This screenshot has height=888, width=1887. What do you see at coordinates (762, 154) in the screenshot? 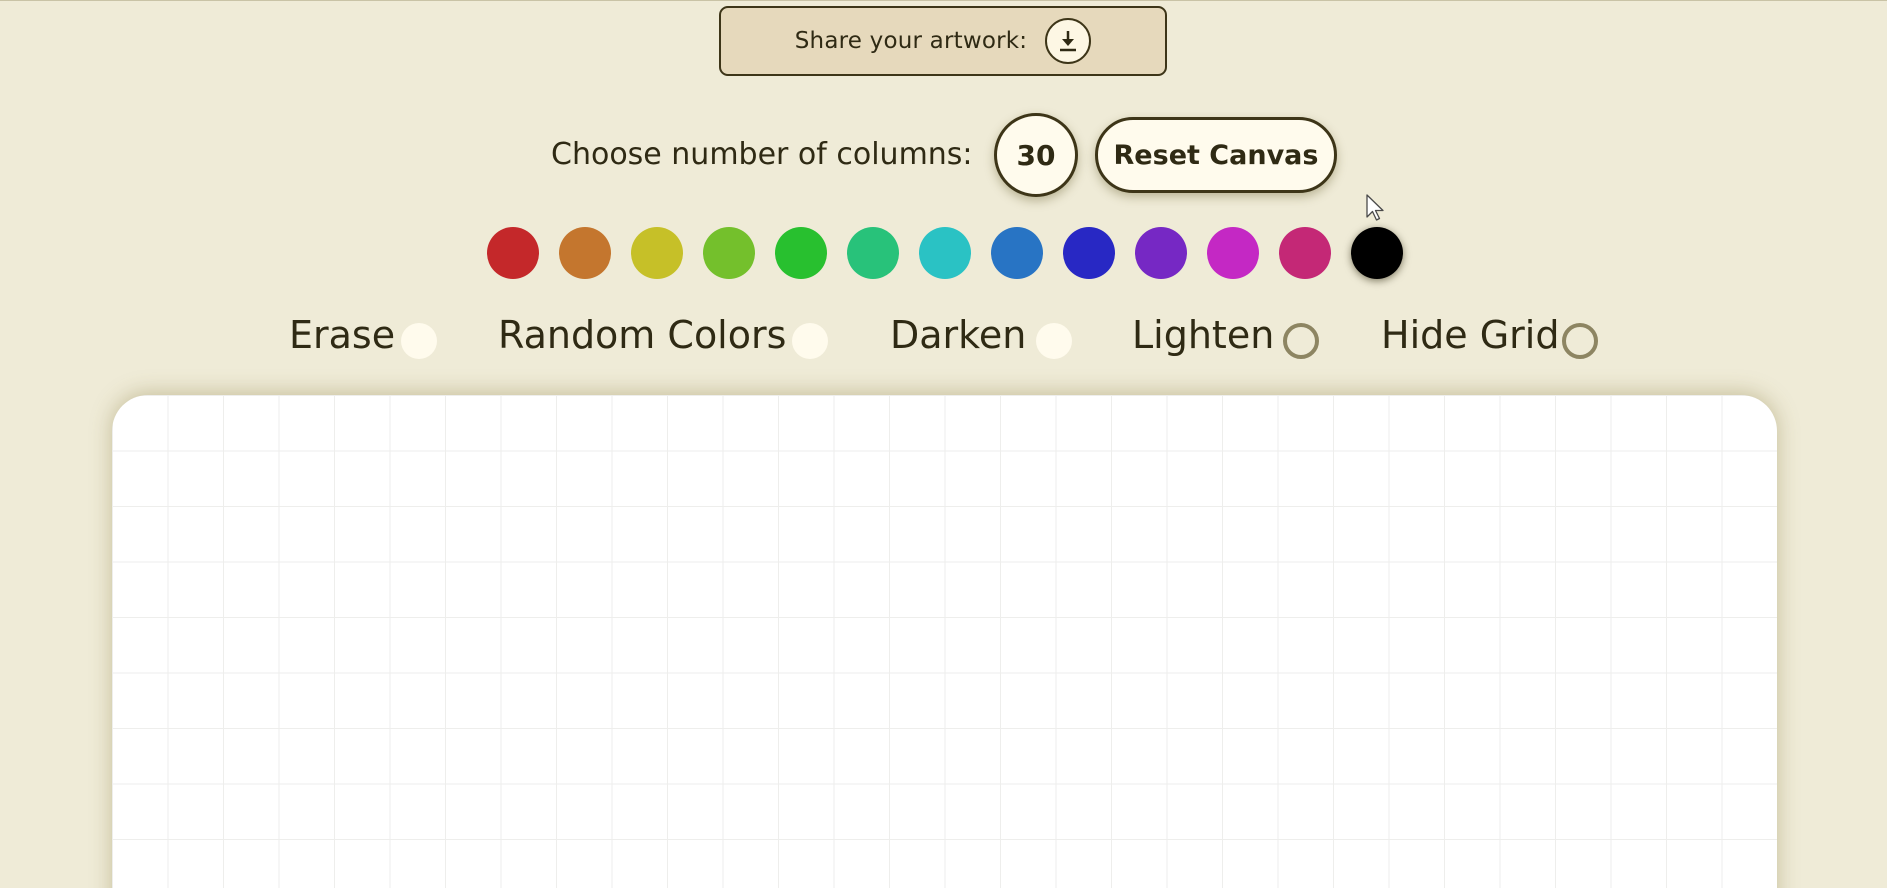
I see `columns-label: Choose number of columns:` at bounding box center [762, 154].